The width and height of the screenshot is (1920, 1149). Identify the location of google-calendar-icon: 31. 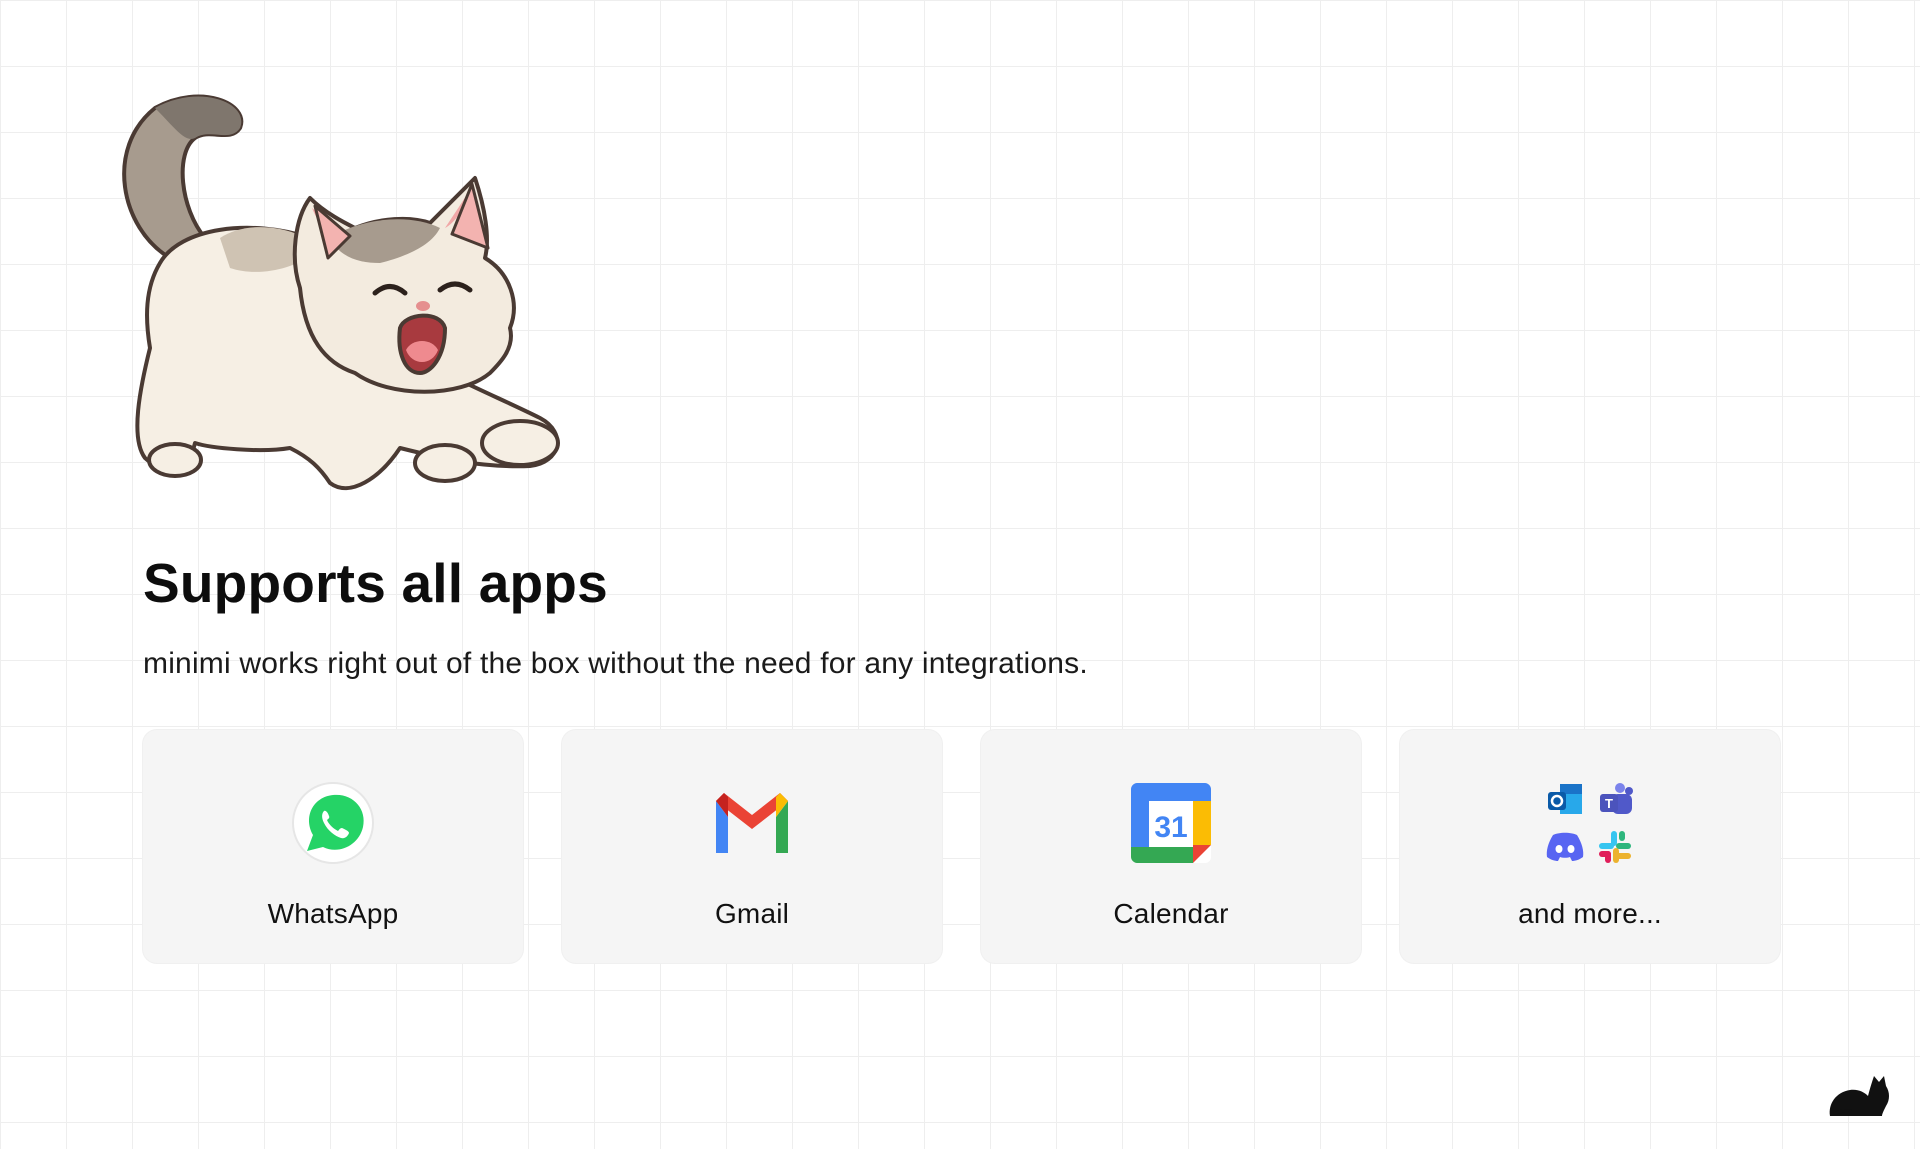
(1171, 823).